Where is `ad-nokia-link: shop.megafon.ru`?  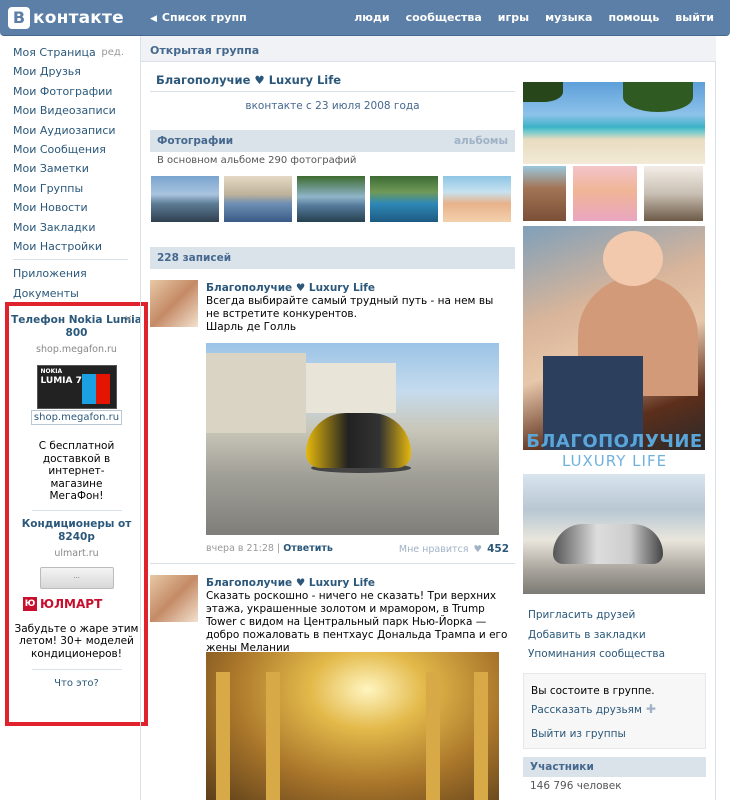 ad-nokia-link: shop.megafon.ru is located at coordinates (76, 417).